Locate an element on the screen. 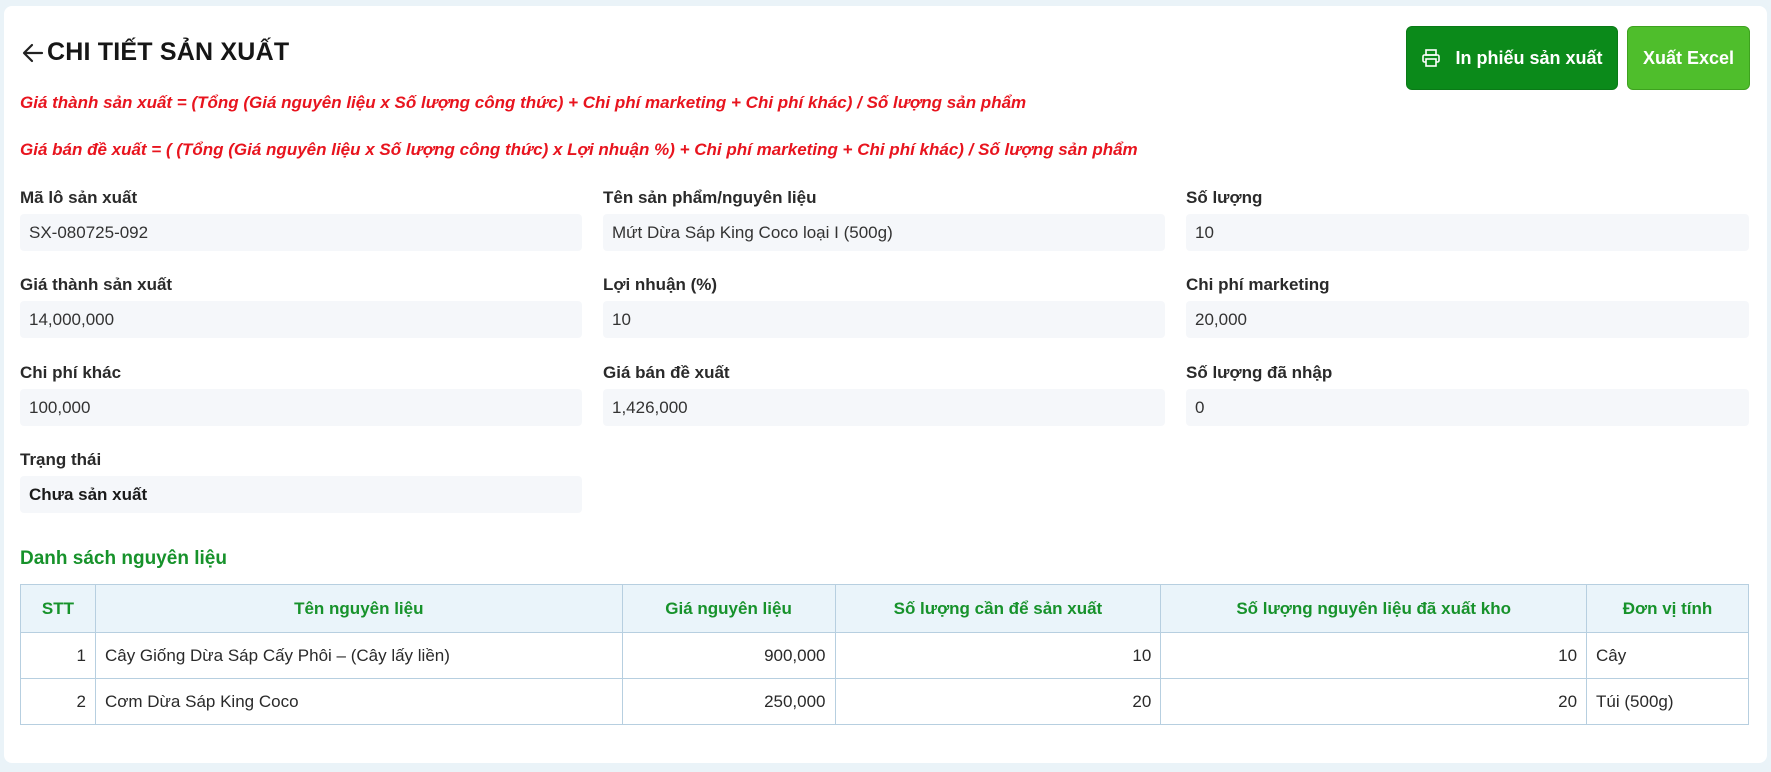 This screenshot has width=1771, height=772. cell-unit: Túi (500g) is located at coordinates (1667, 701).